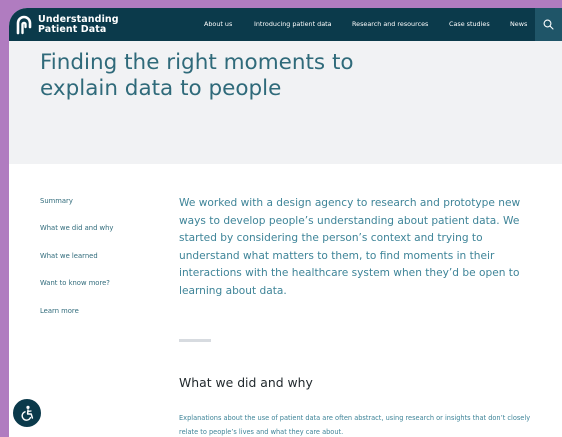 The image size is (562, 437). I want to click on sidenav-item-what-we-learned: What we learned, so click(69, 256).